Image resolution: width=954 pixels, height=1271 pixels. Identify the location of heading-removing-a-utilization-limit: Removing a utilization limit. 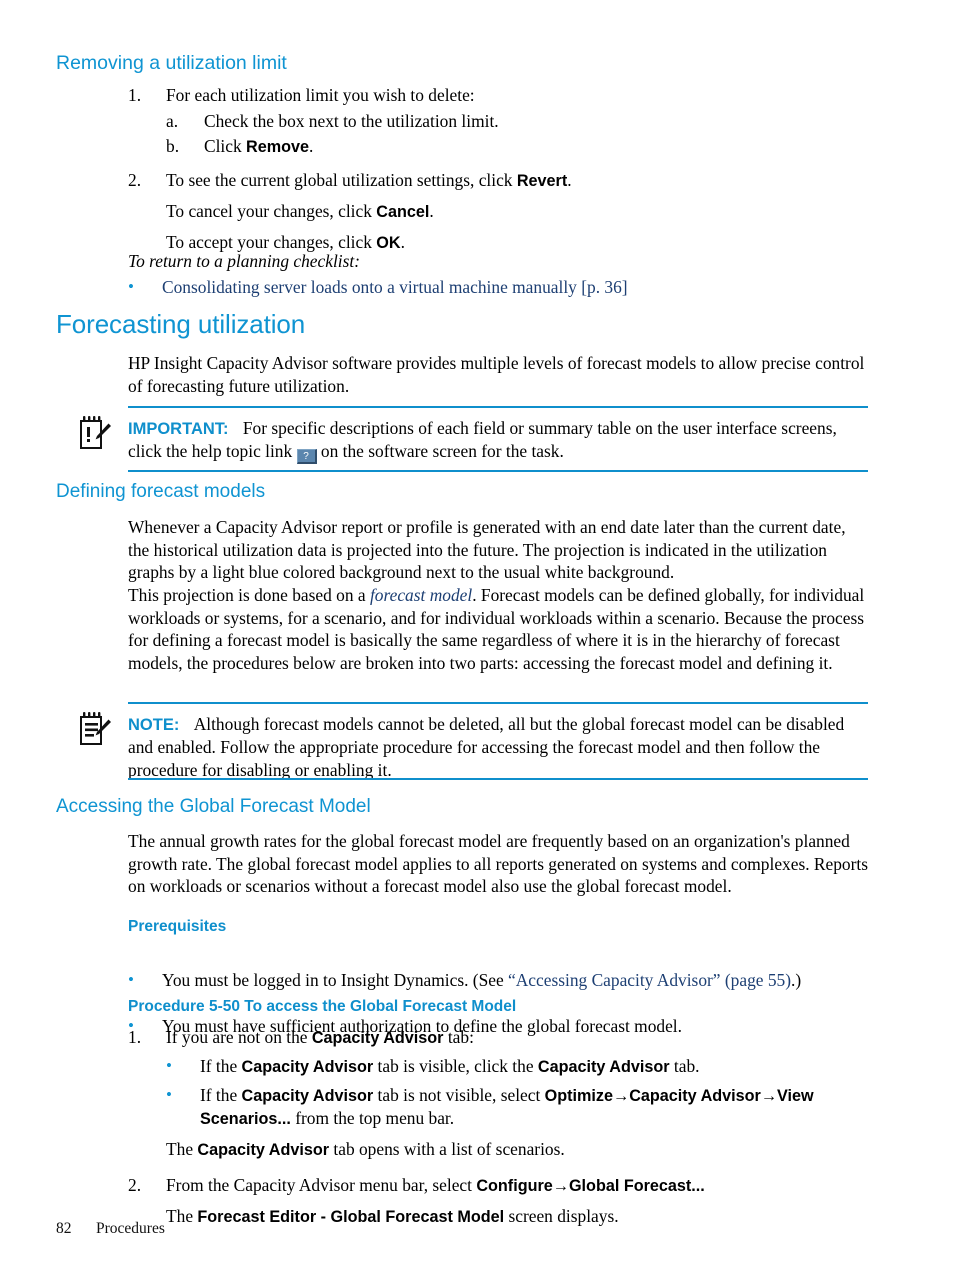
(171, 63).